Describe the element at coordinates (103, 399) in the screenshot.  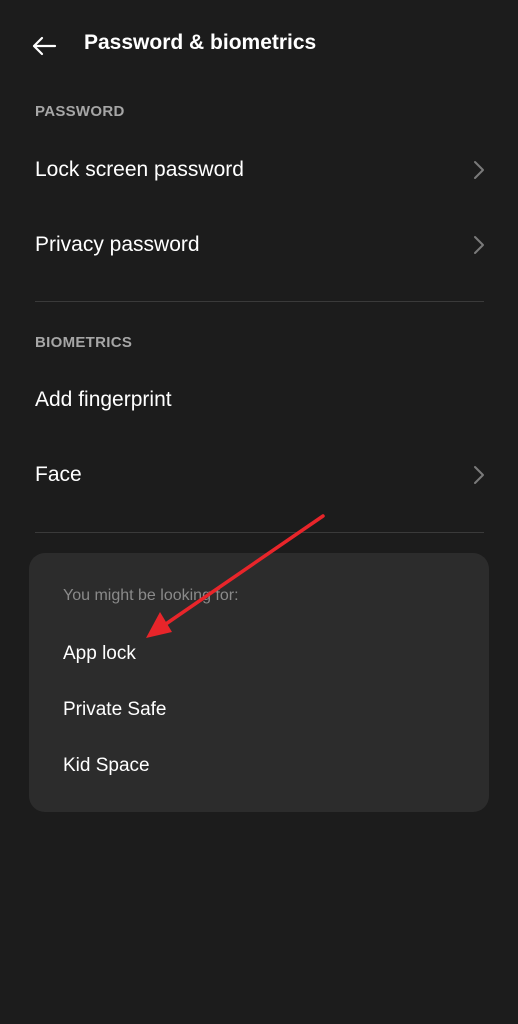
I see `item-label: Add fingerprint` at that location.